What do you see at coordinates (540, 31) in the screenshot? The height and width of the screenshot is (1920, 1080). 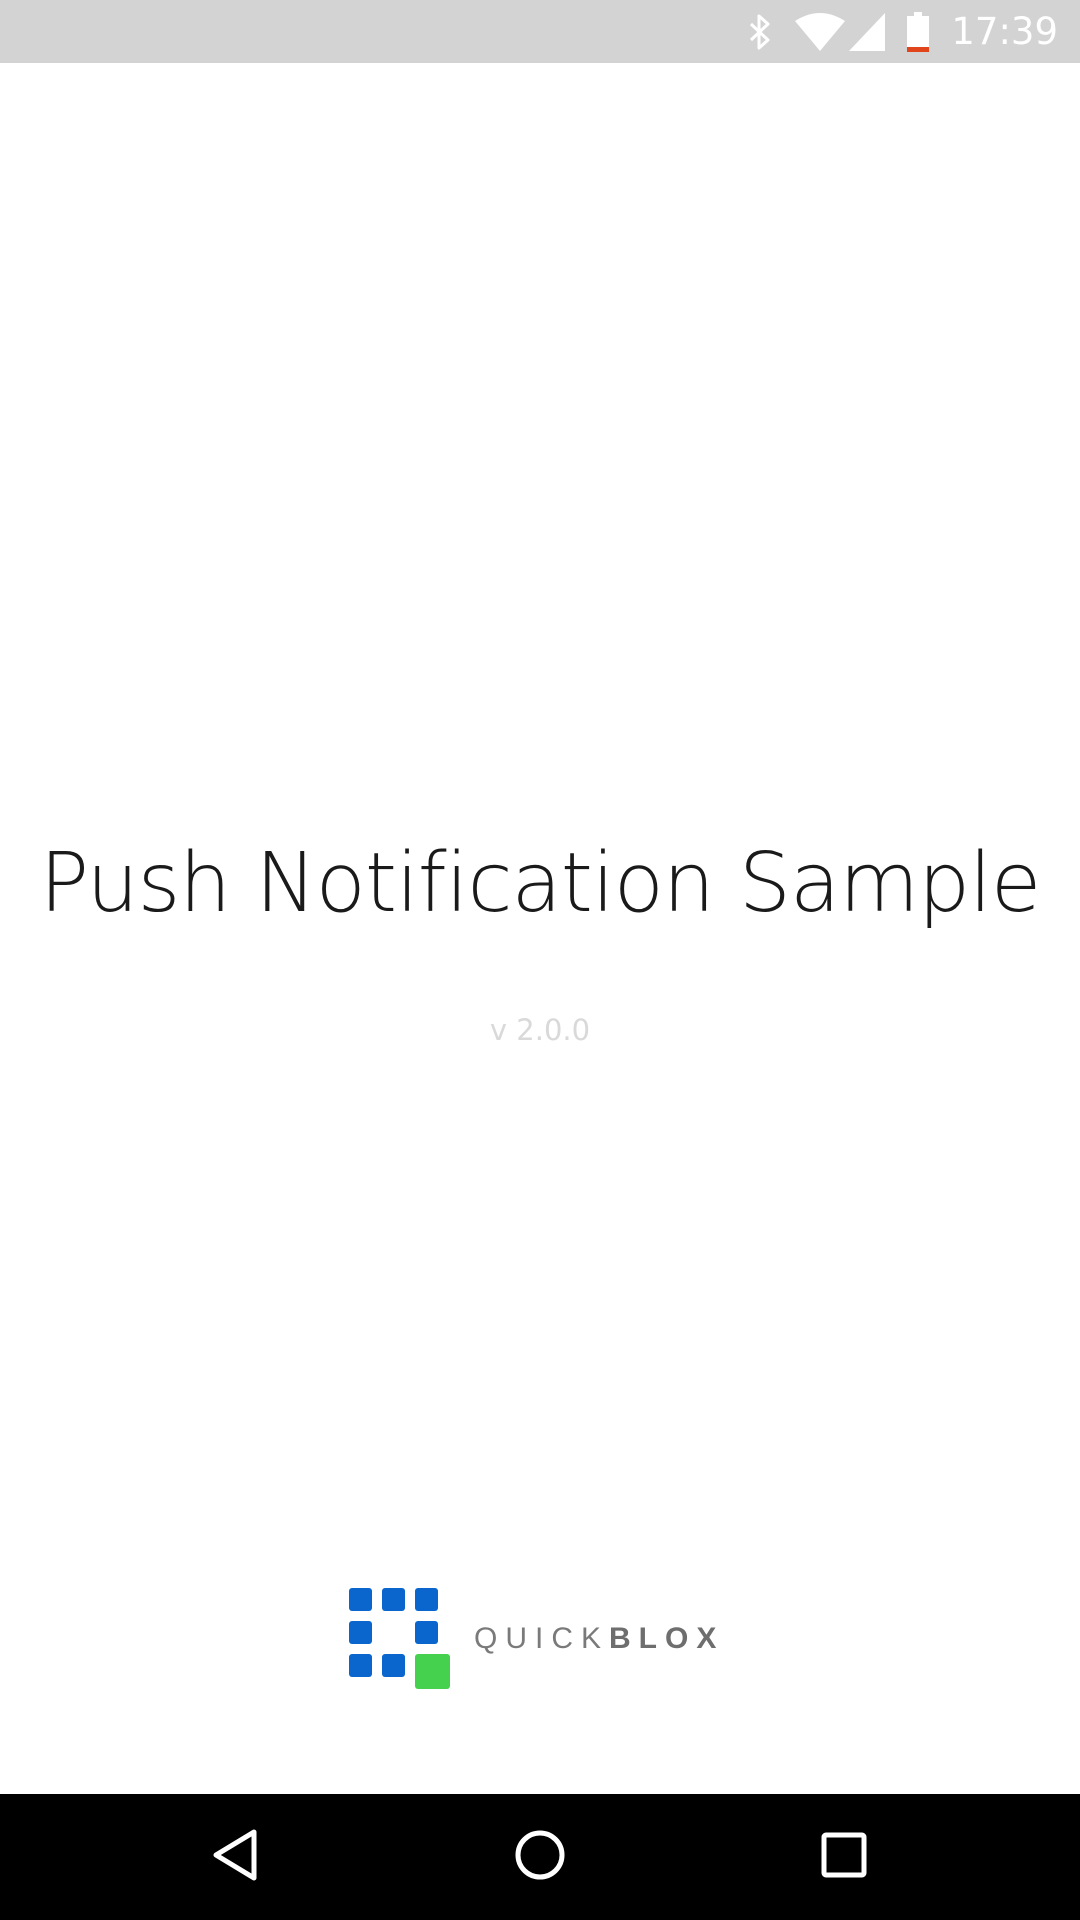 I see `status-bar: 17:39` at bounding box center [540, 31].